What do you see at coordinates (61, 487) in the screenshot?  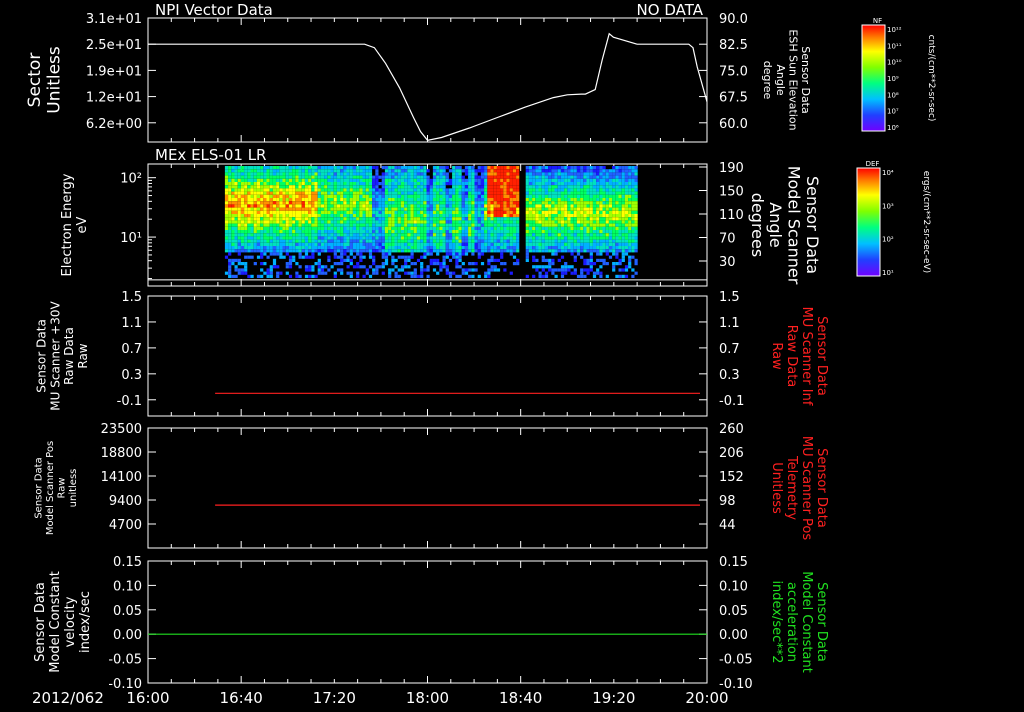 I see `panel-4-ylabel-left-line: Raw` at bounding box center [61, 487].